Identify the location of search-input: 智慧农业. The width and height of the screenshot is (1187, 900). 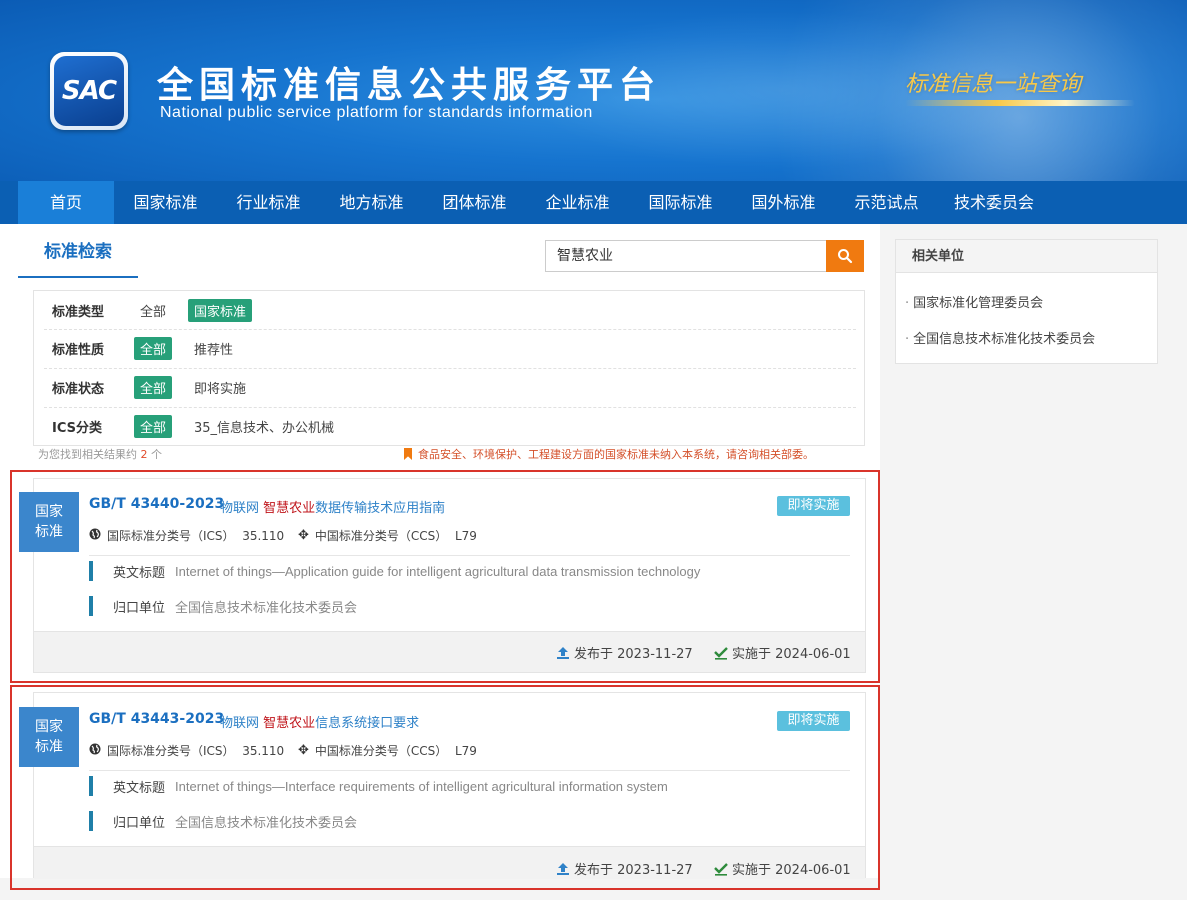
(686, 256).